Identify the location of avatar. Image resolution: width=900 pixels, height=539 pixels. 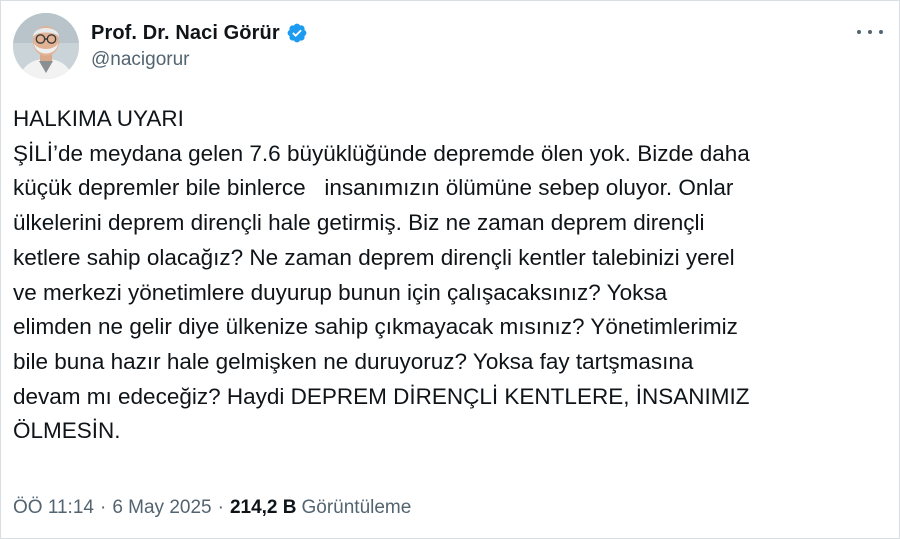
(46, 46).